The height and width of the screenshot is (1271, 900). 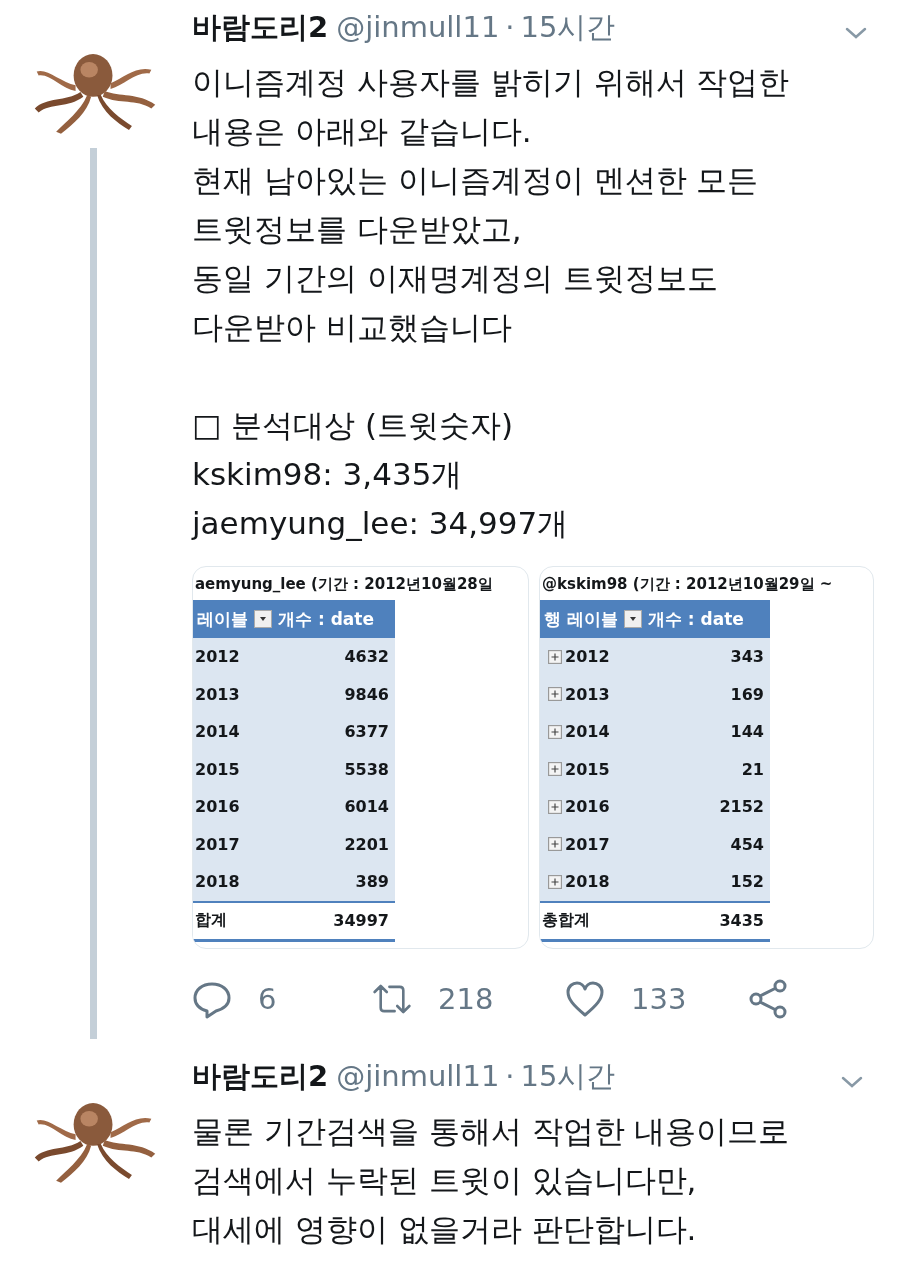 I want to click on tweet-text: 다운받아 비교했습니다, so click(x=352, y=327).